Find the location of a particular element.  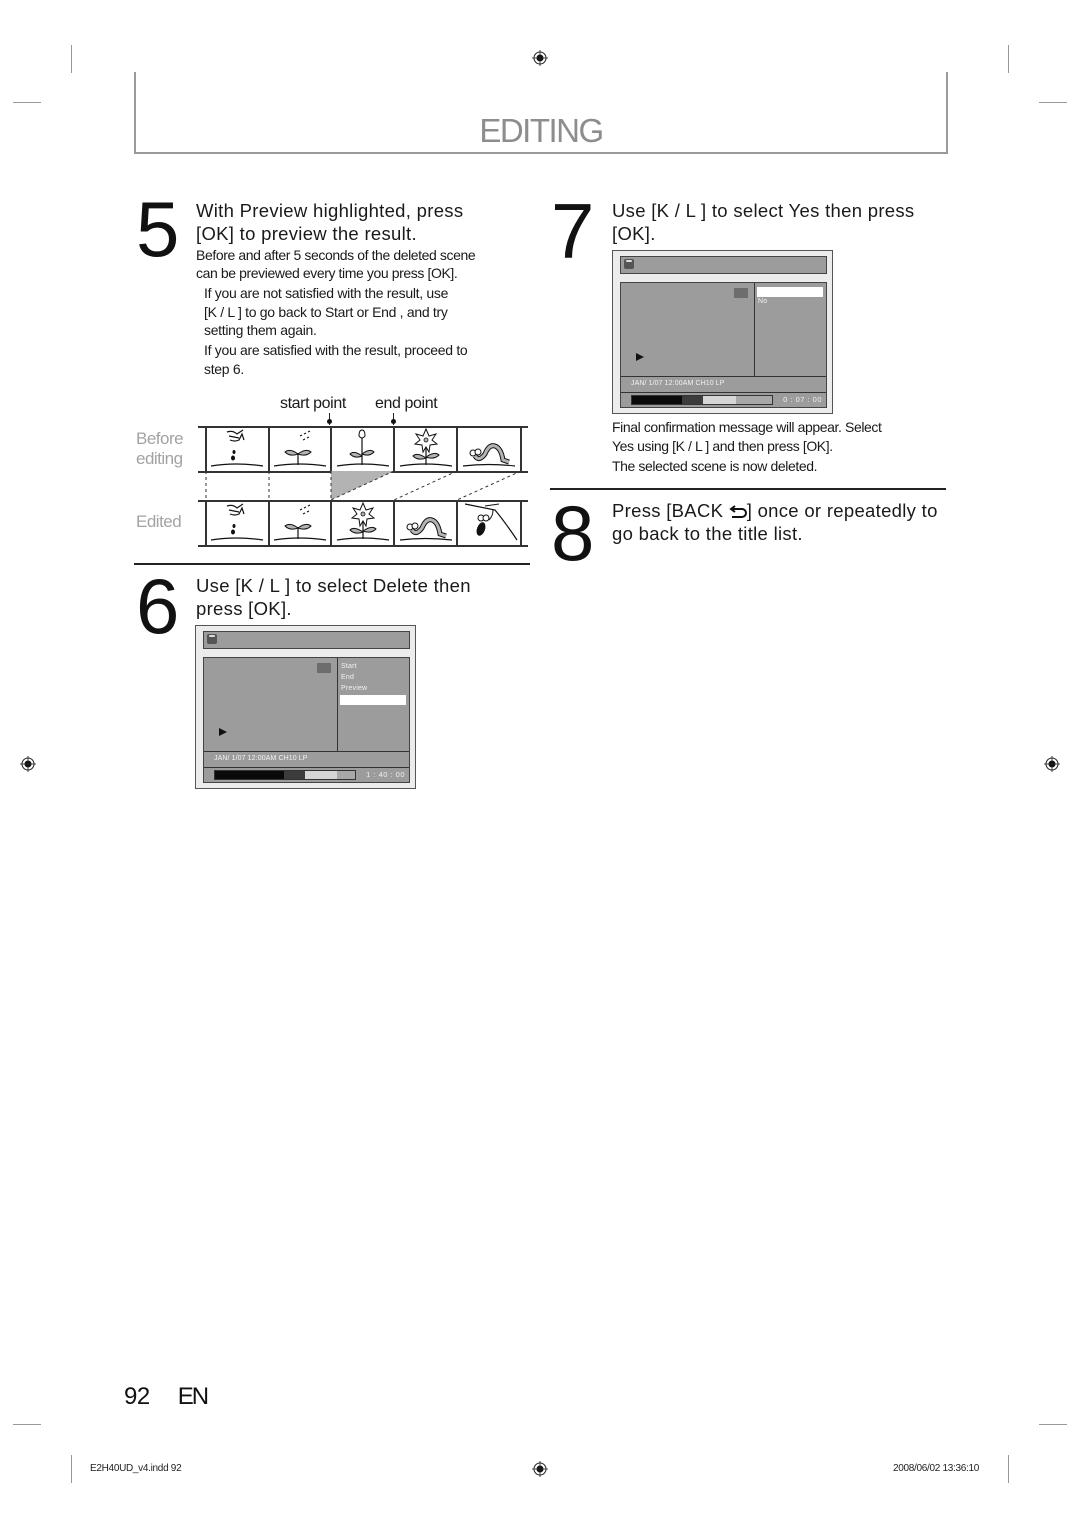

step-heading-line: [OK]. is located at coordinates (634, 233).